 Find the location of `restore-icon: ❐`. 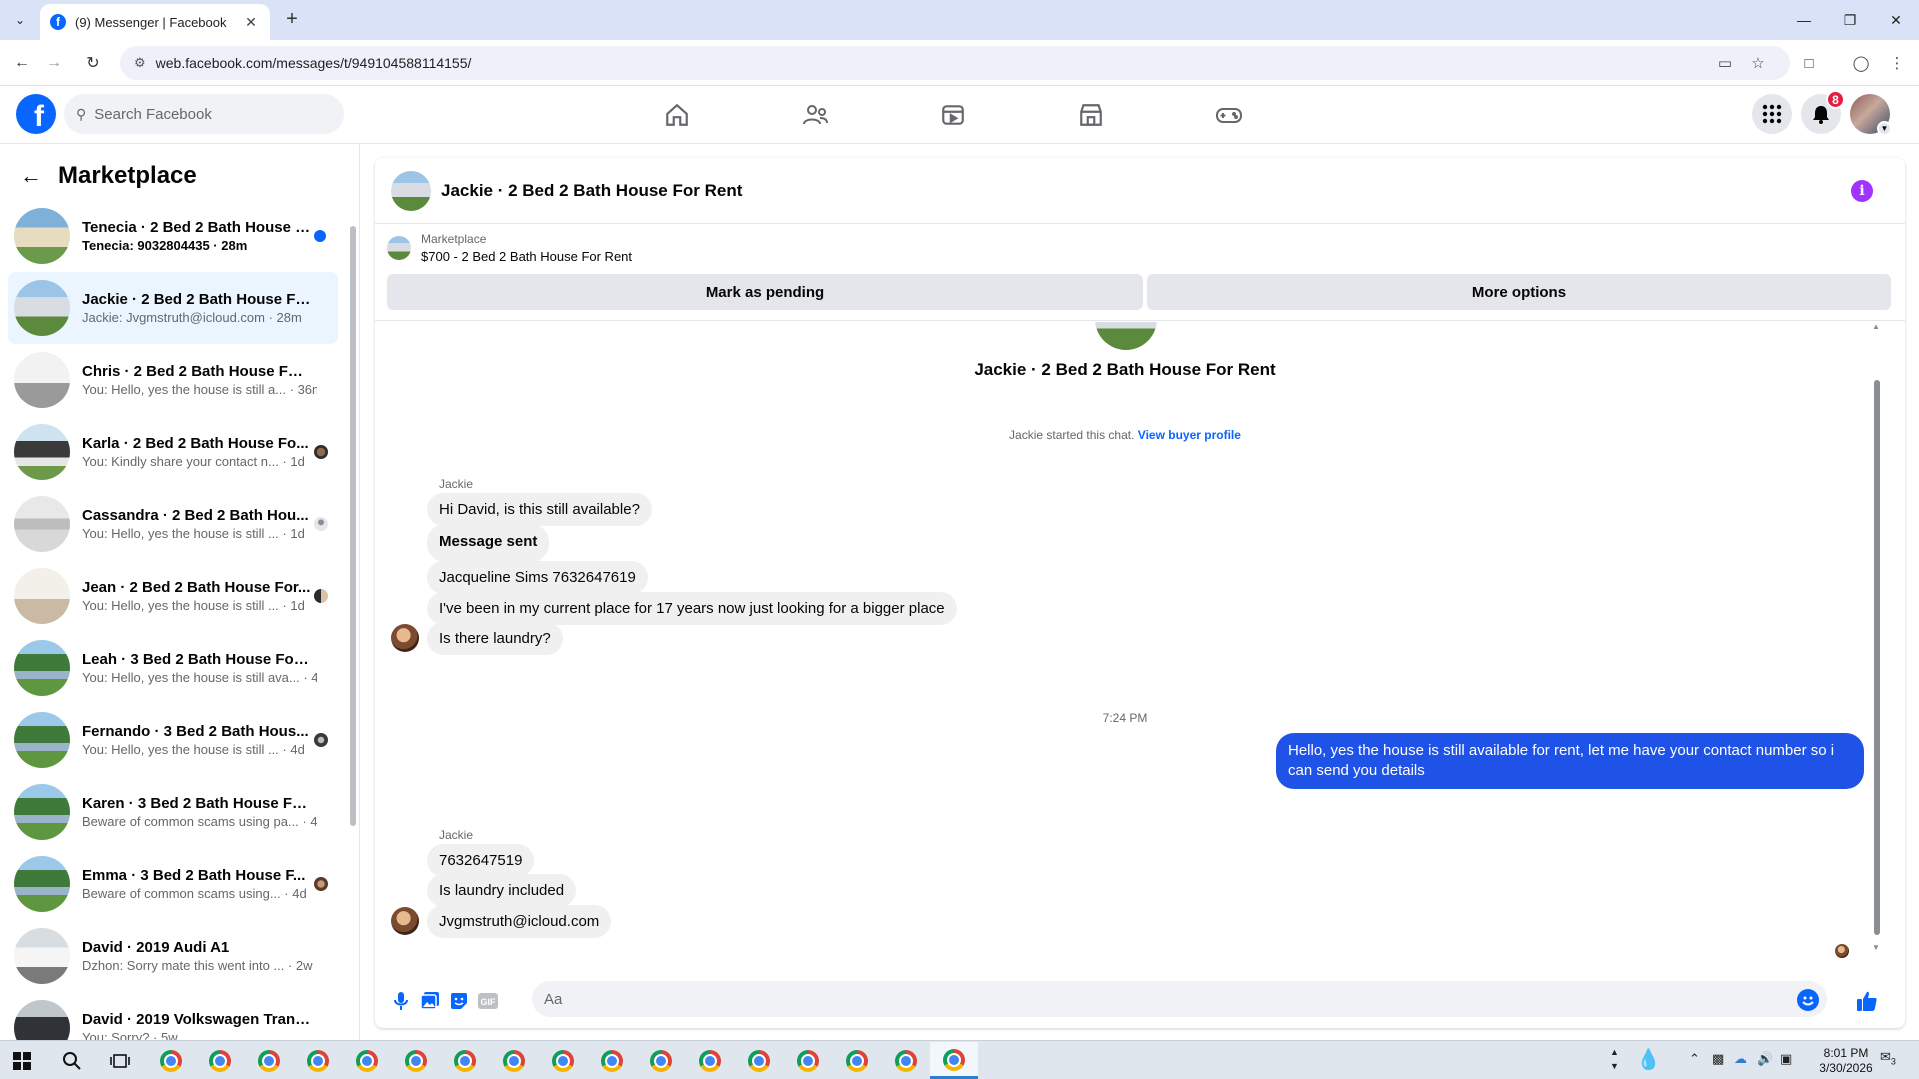

restore-icon: ❐ is located at coordinates (1850, 20).